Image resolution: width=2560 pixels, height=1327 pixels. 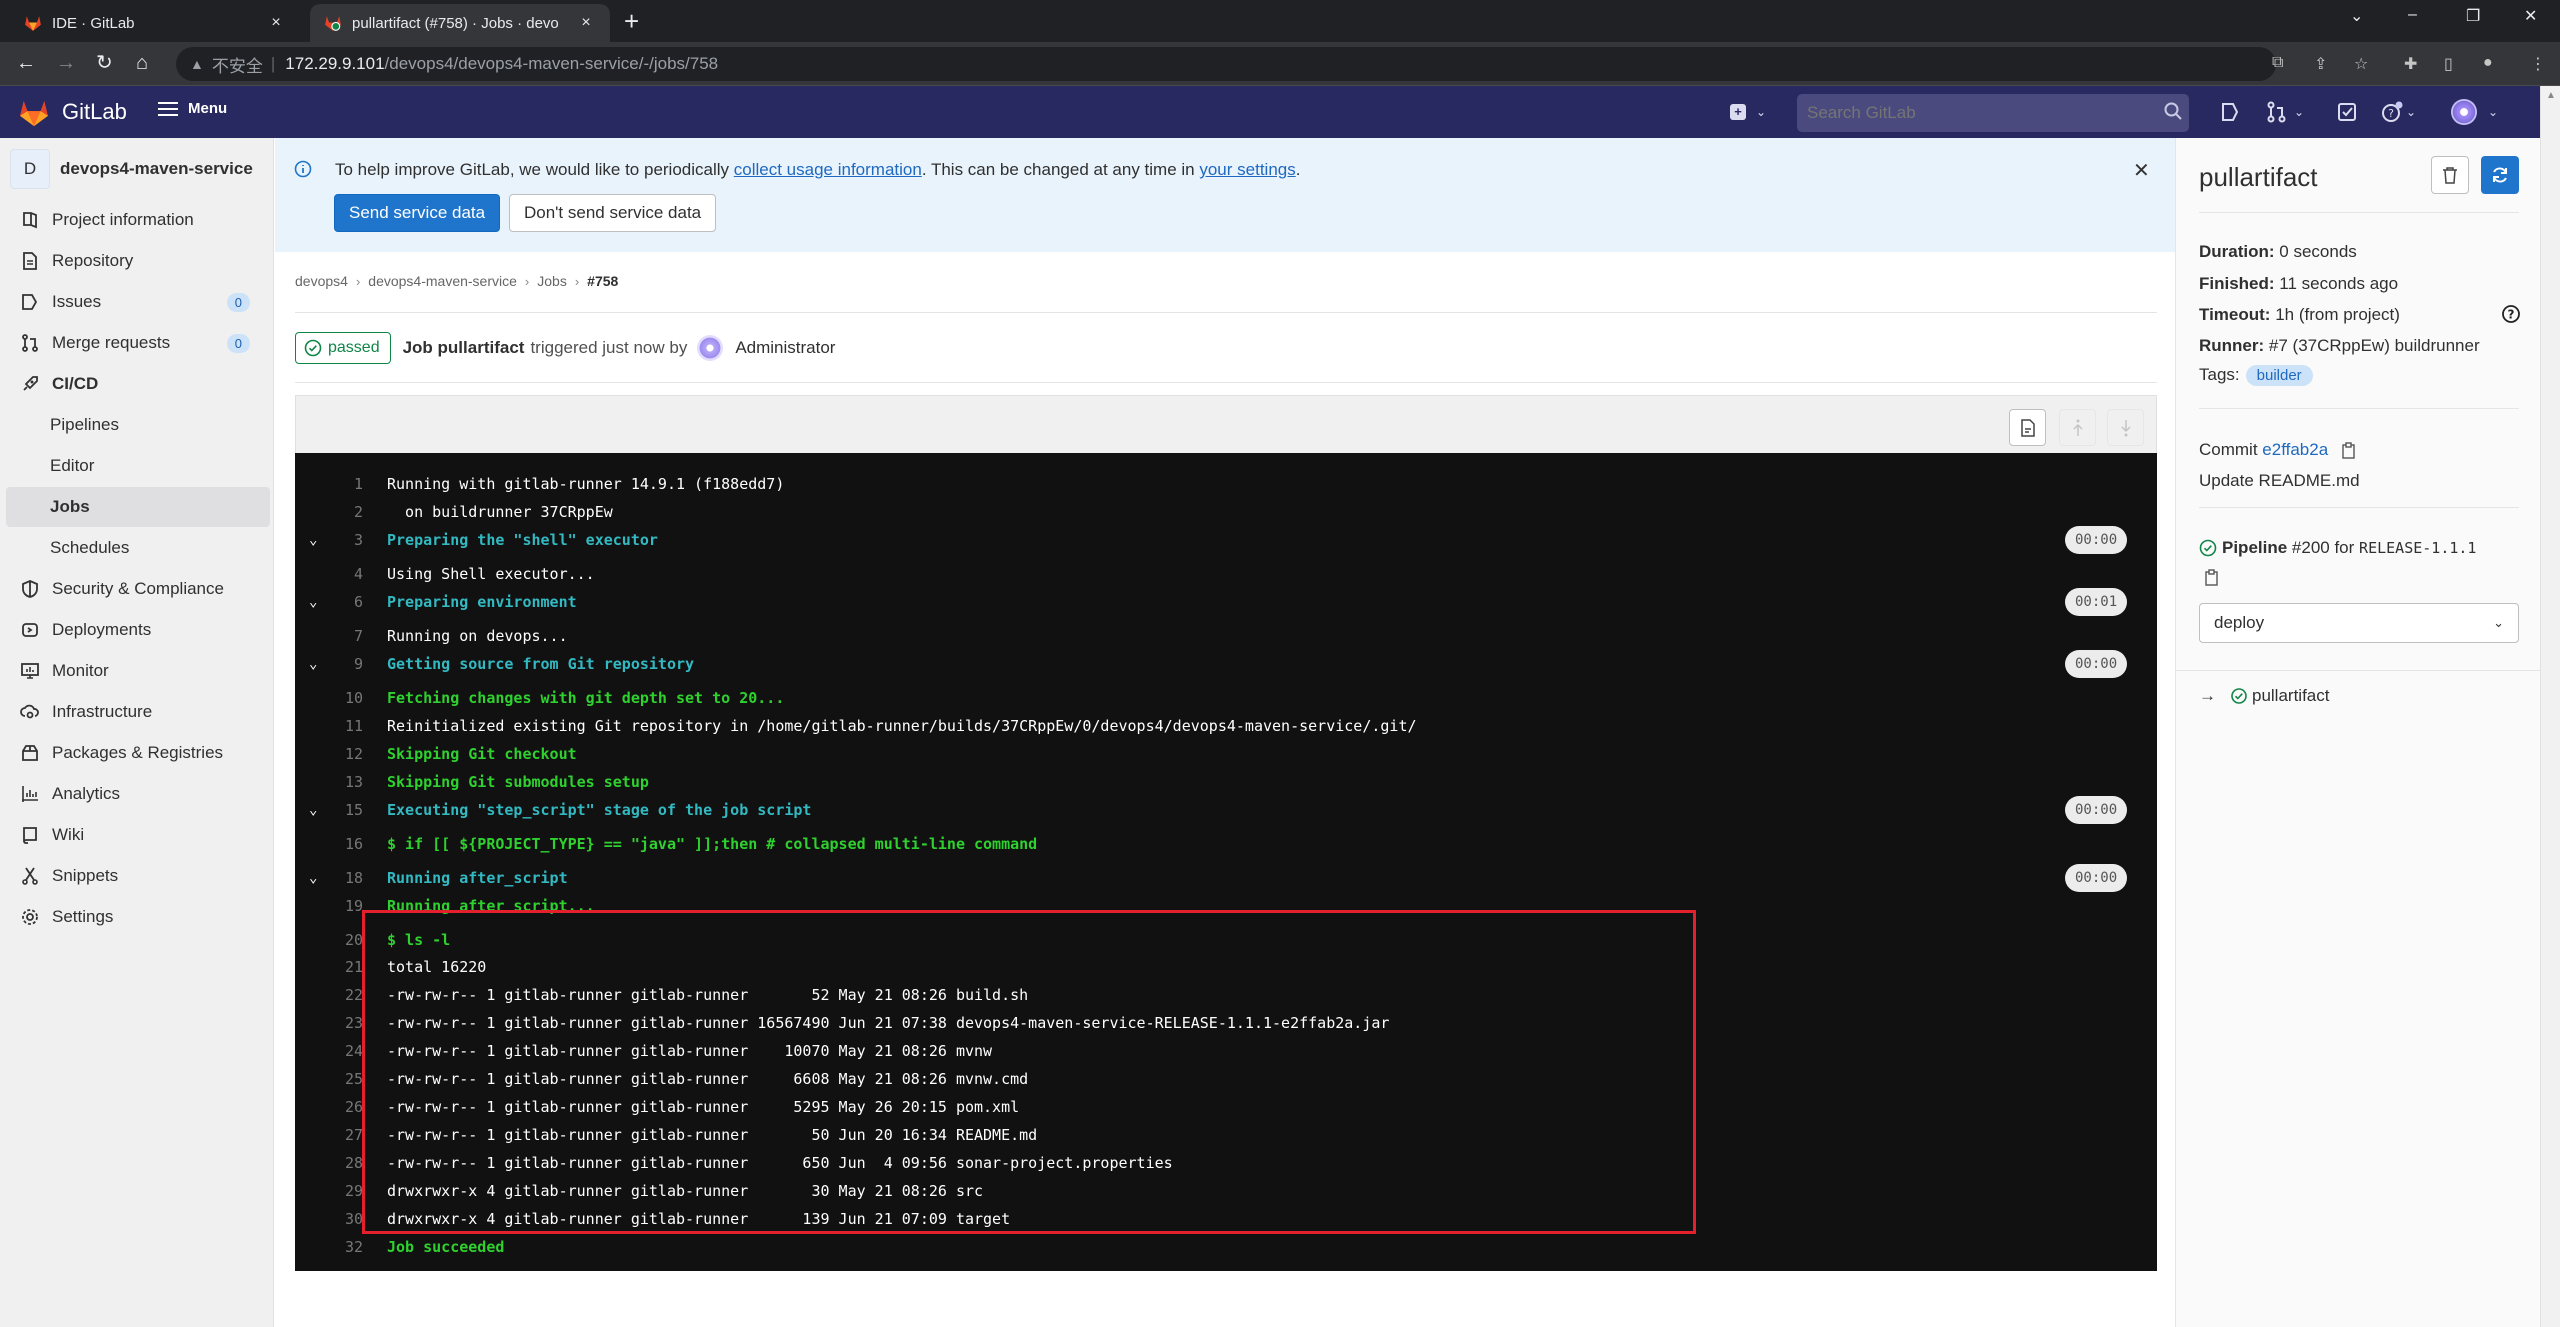 I want to click on line-number: 20, so click(x=349, y=940).